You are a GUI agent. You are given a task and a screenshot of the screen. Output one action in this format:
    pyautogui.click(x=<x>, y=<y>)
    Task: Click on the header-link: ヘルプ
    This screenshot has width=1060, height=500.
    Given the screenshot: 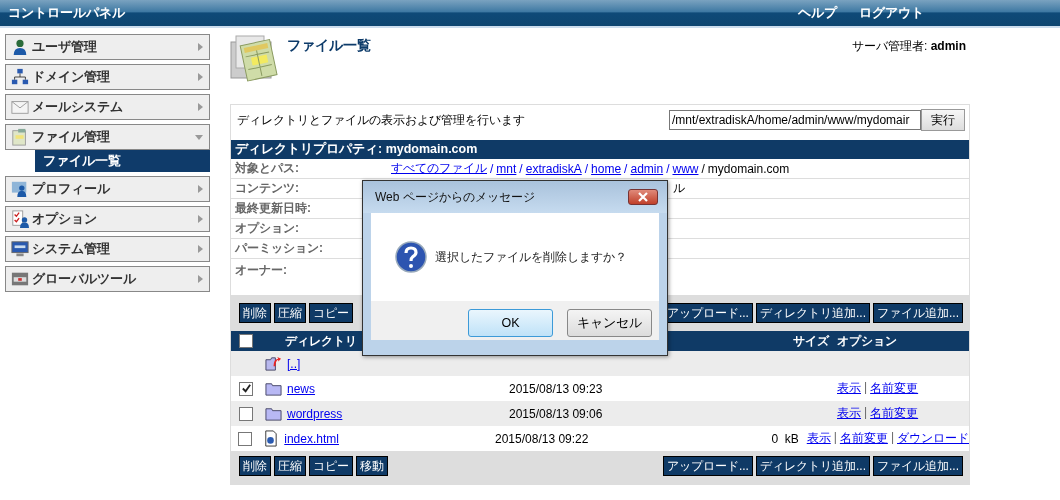 What is the action you would take?
    pyautogui.click(x=817, y=13)
    